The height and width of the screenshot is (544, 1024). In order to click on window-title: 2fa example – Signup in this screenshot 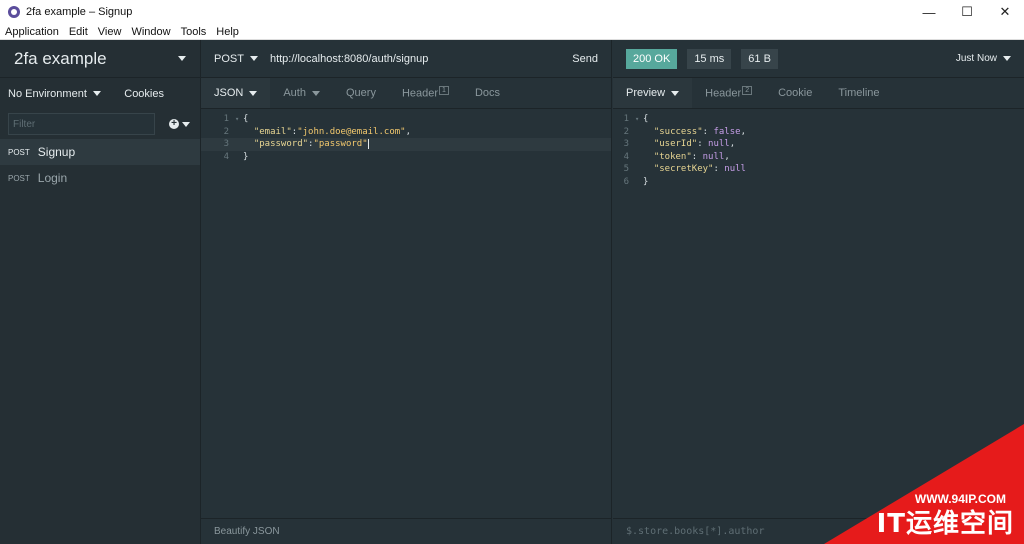, I will do `click(79, 12)`.